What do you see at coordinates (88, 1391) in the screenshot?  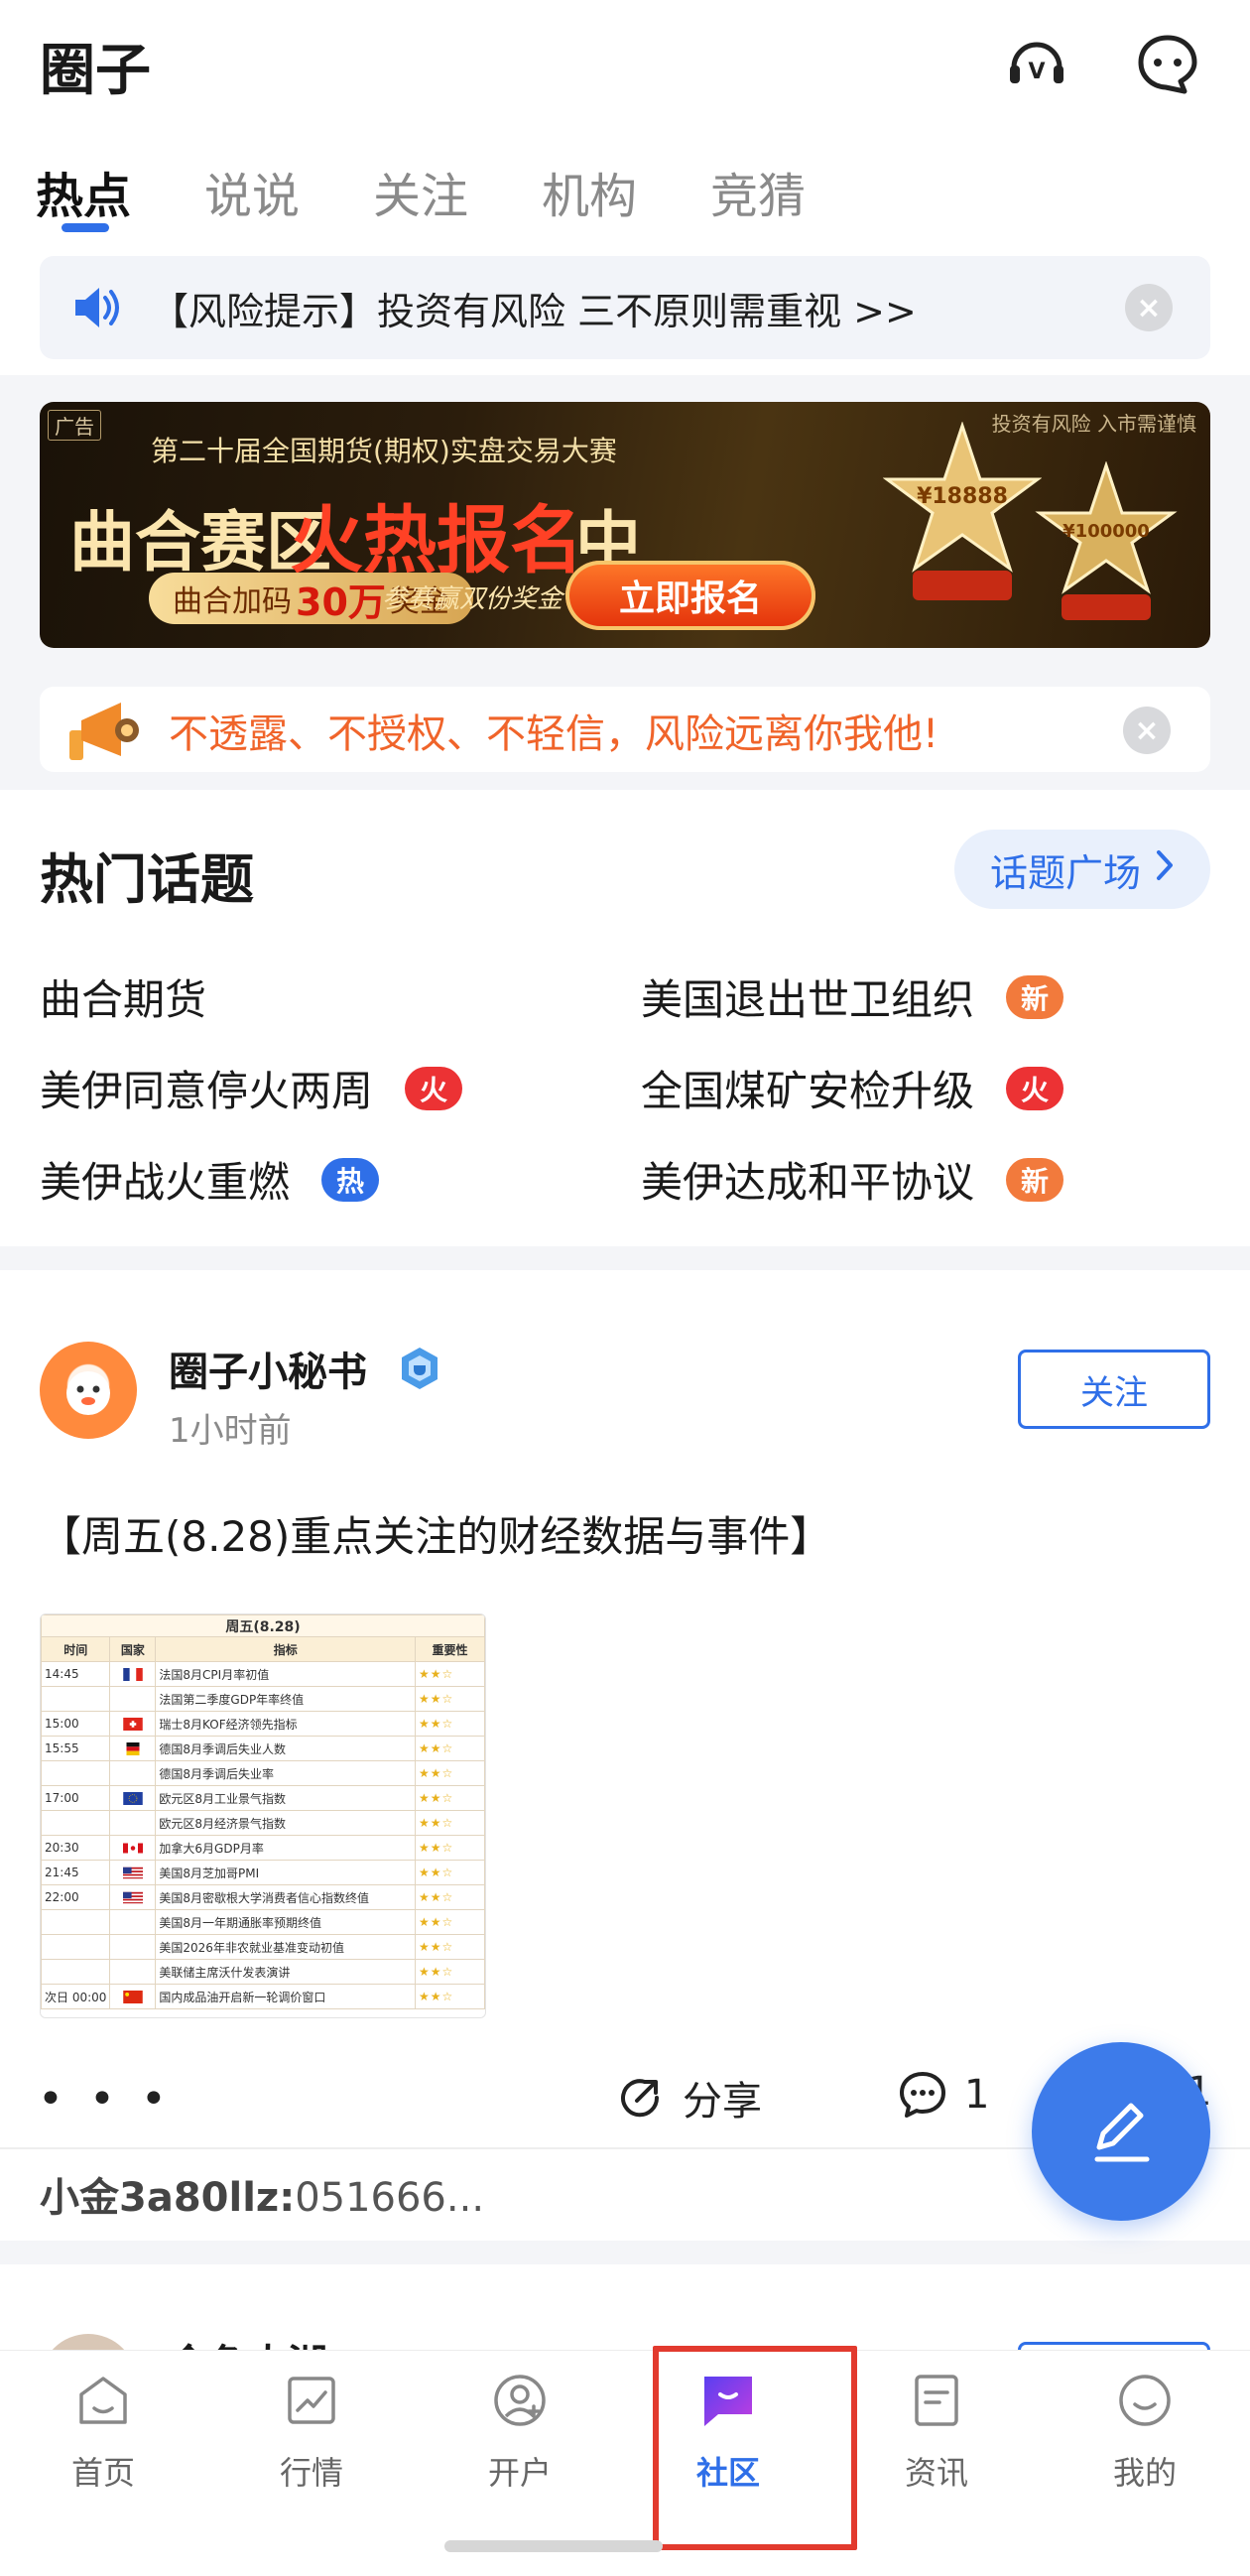 I see `avatar` at bounding box center [88, 1391].